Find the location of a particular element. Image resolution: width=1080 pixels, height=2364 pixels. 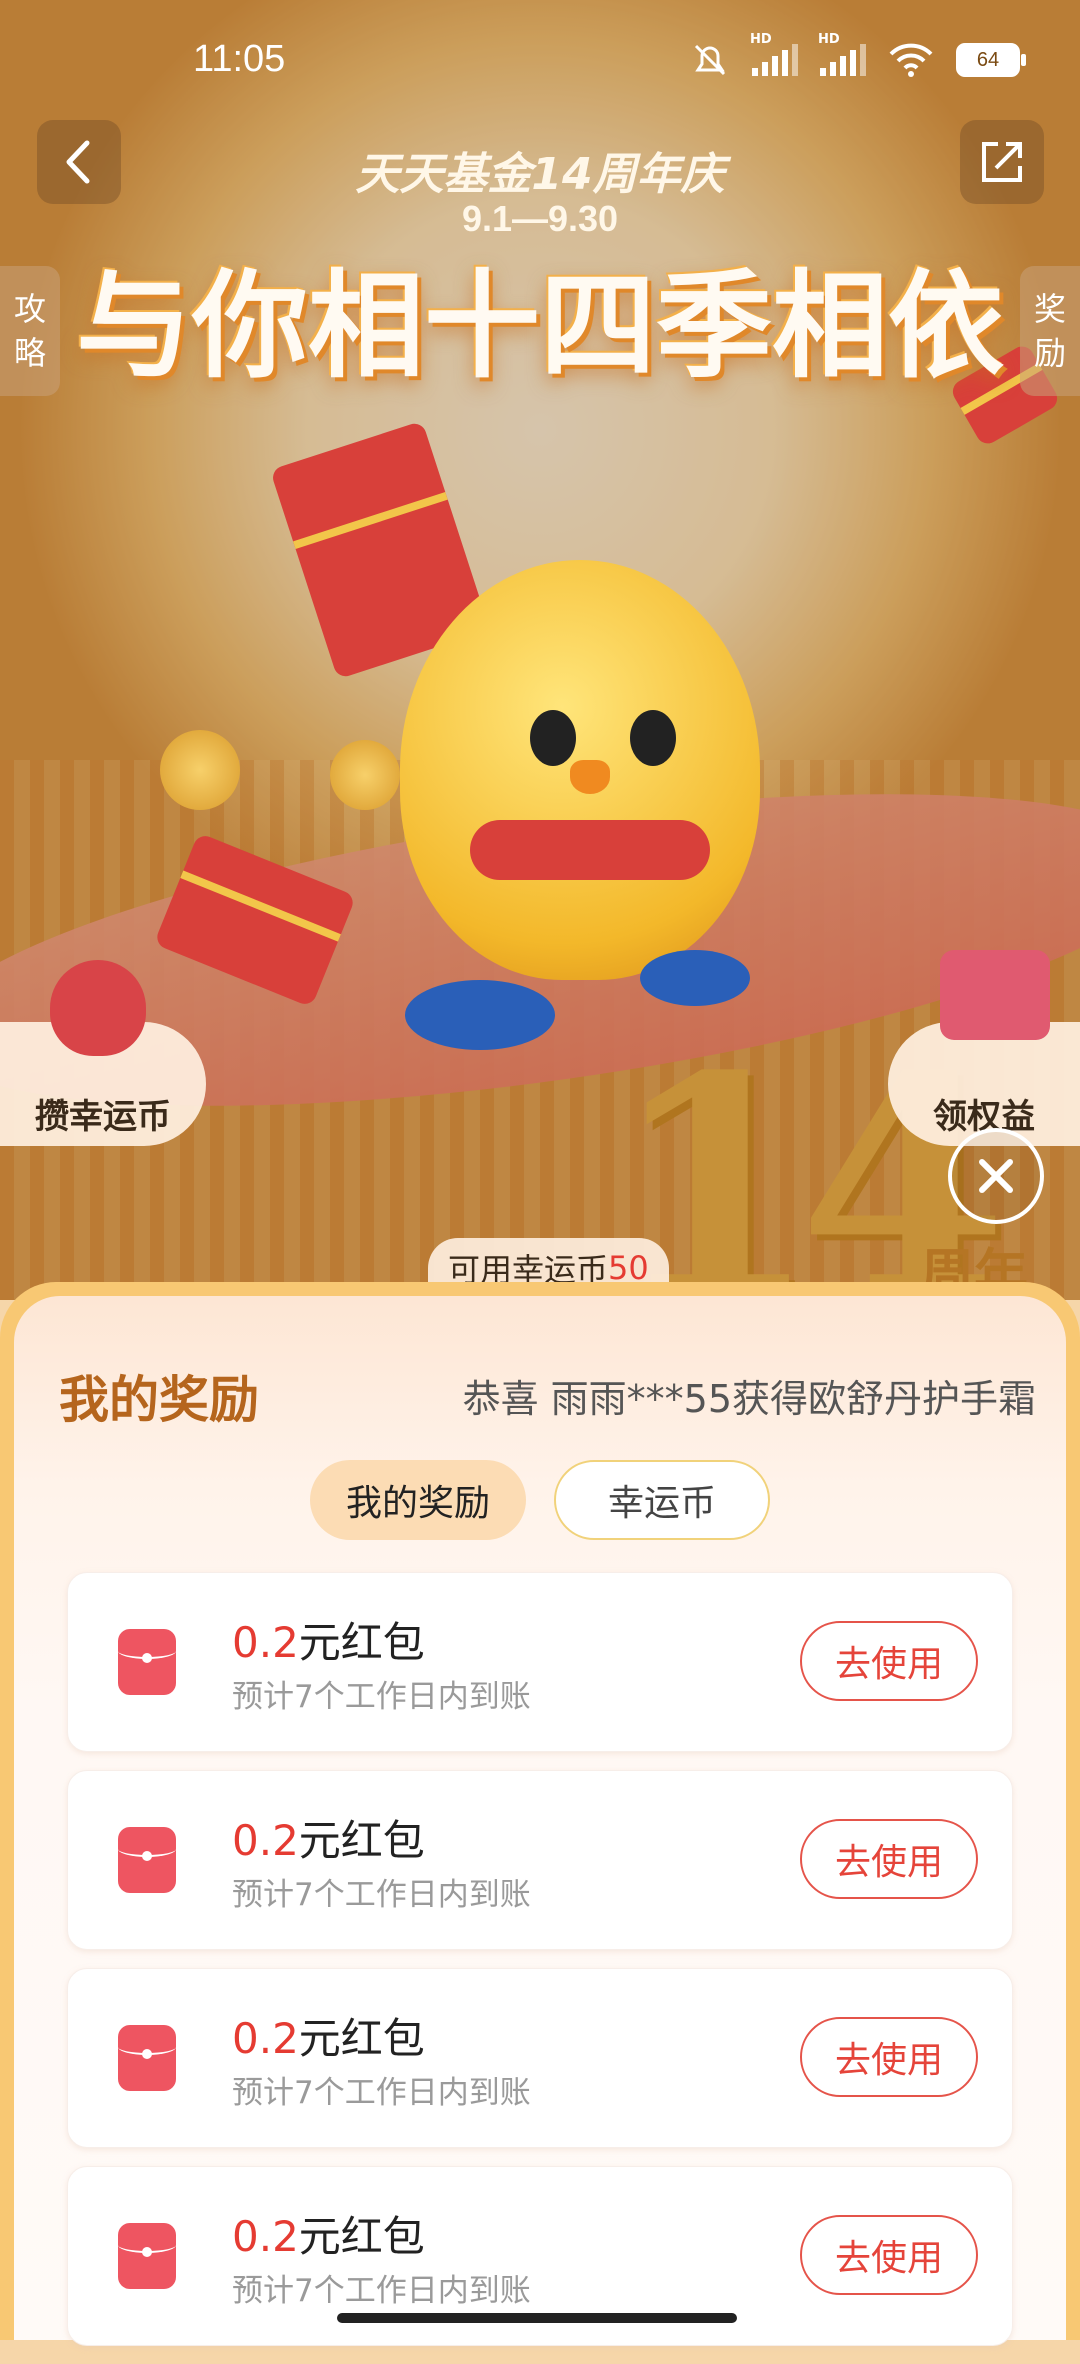

tab-lucky-coins: 幸运币 is located at coordinates (662, 1500).